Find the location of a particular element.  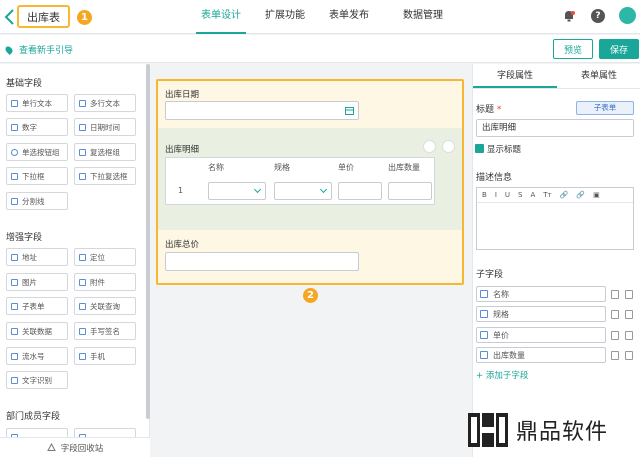

subfield-row: 规格 is located at coordinates (541, 314).